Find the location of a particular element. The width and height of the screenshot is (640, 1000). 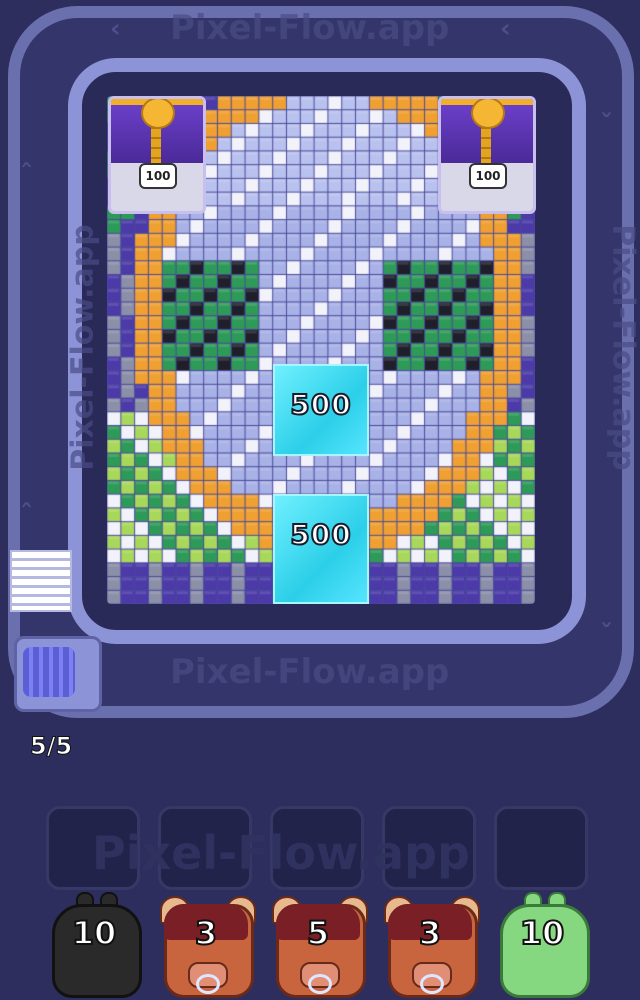

watermark-slots: Pixel-Flow.app is located at coordinates (281, 853).